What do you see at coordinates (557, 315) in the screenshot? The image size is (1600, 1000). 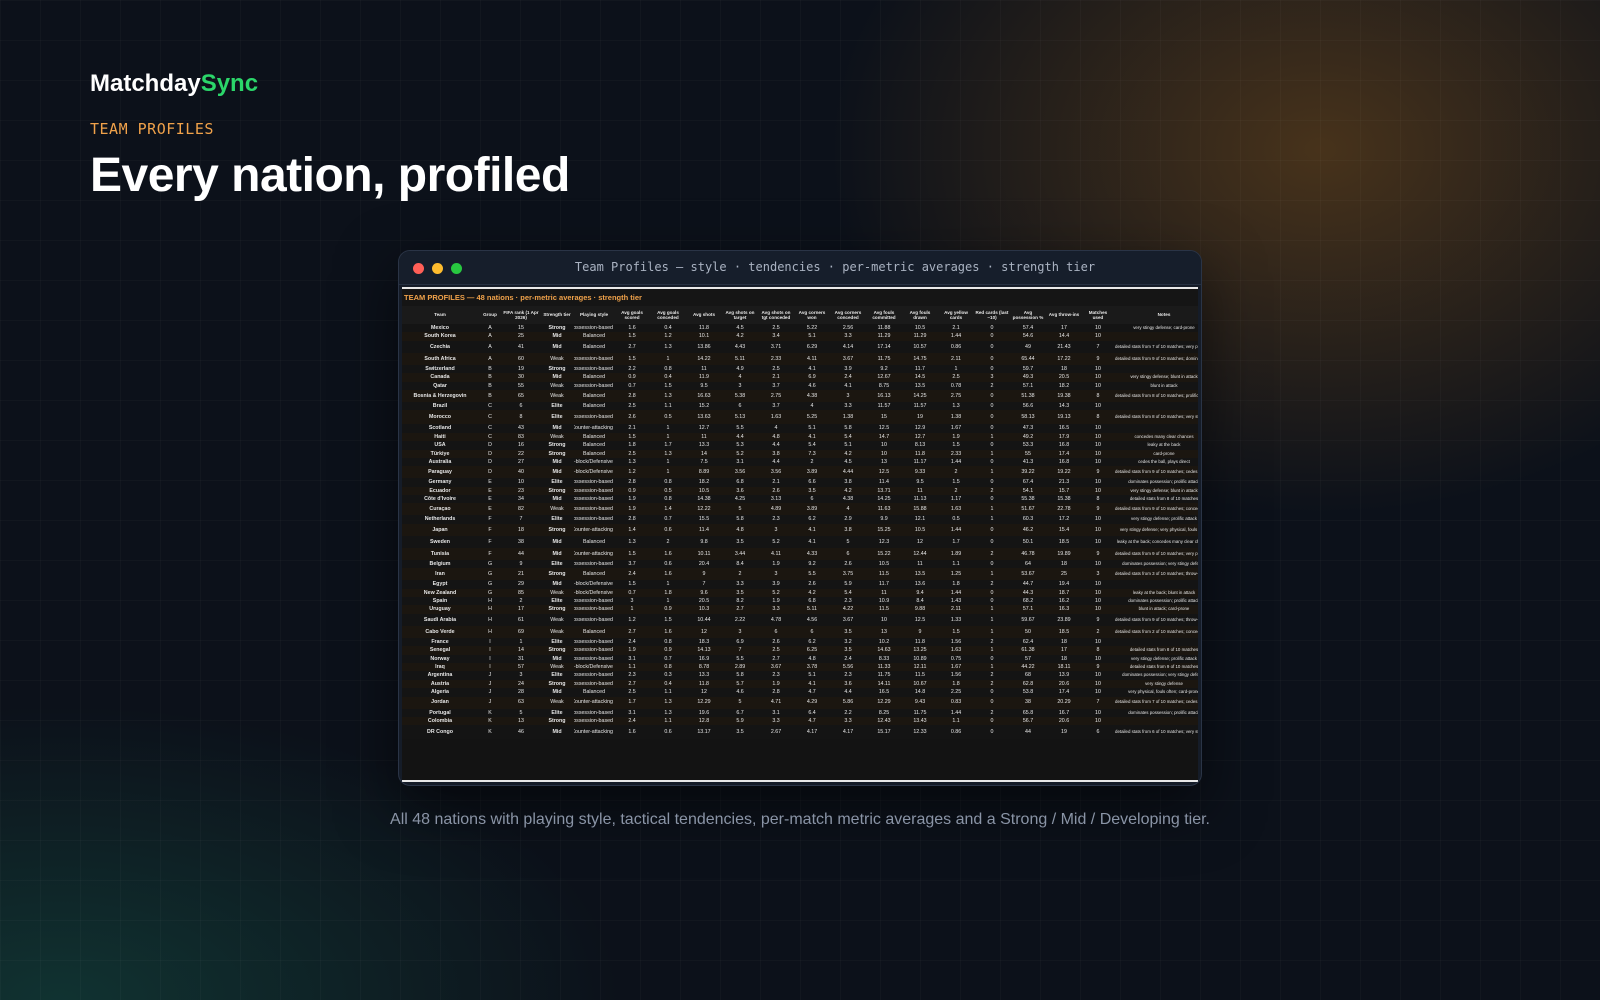 I see `column-header: Strength tier` at bounding box center [557, 315].